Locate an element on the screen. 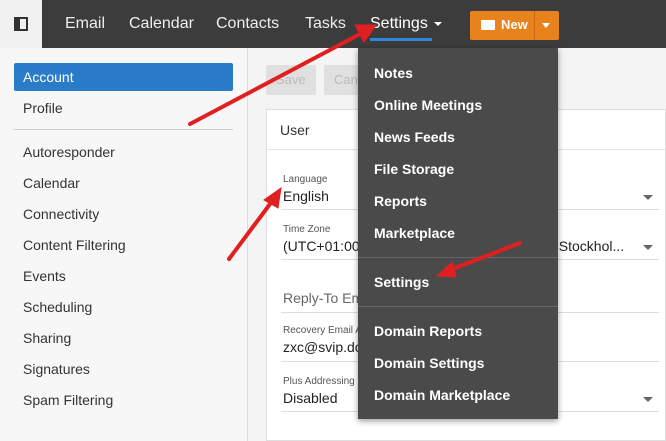  sidebar-item-account: Account is located at coordinates (123, 77).